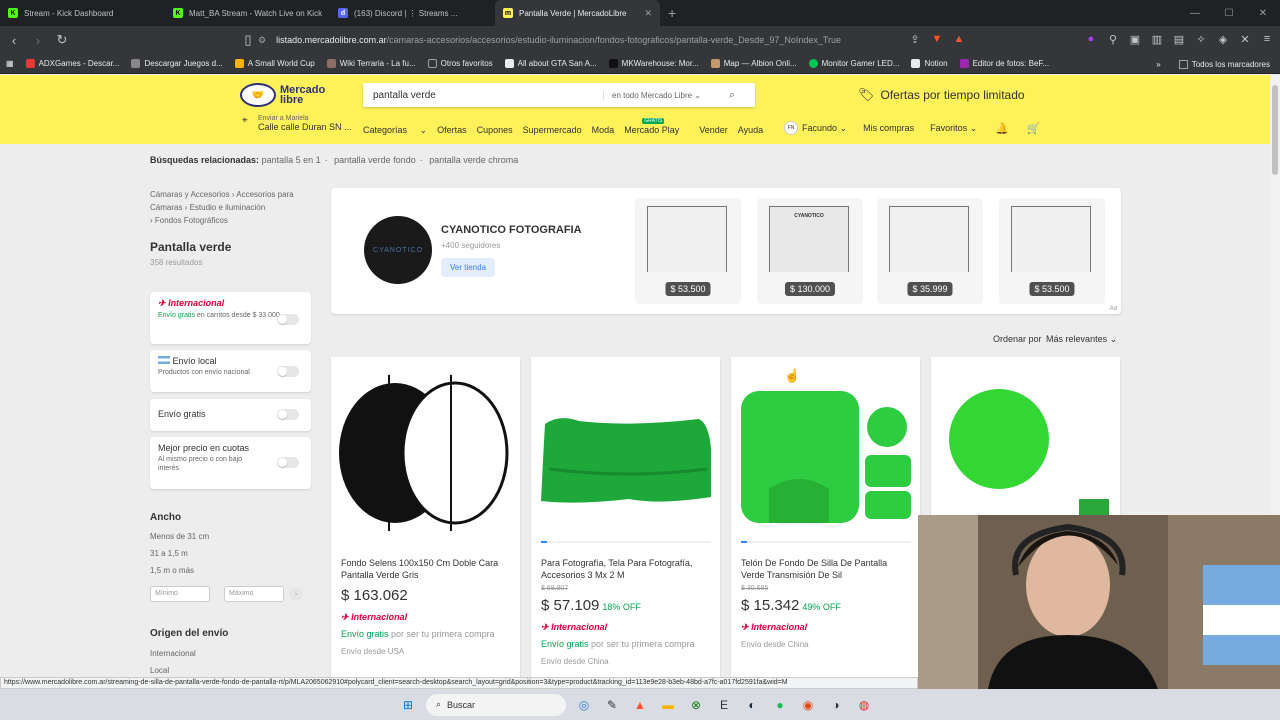 Image resolution: width=1280 pixels, height=720 pixels. I want to click on filter-origen-option: Local, so click(159, 670).